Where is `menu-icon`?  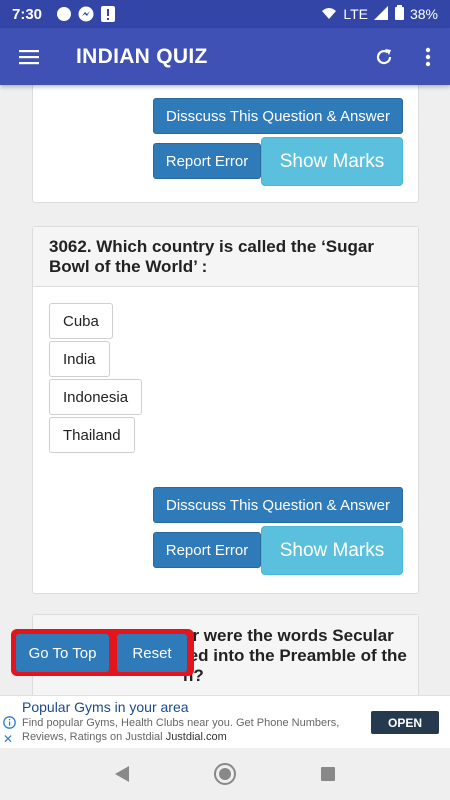 menu-icon is located at coordinates (29, 56).